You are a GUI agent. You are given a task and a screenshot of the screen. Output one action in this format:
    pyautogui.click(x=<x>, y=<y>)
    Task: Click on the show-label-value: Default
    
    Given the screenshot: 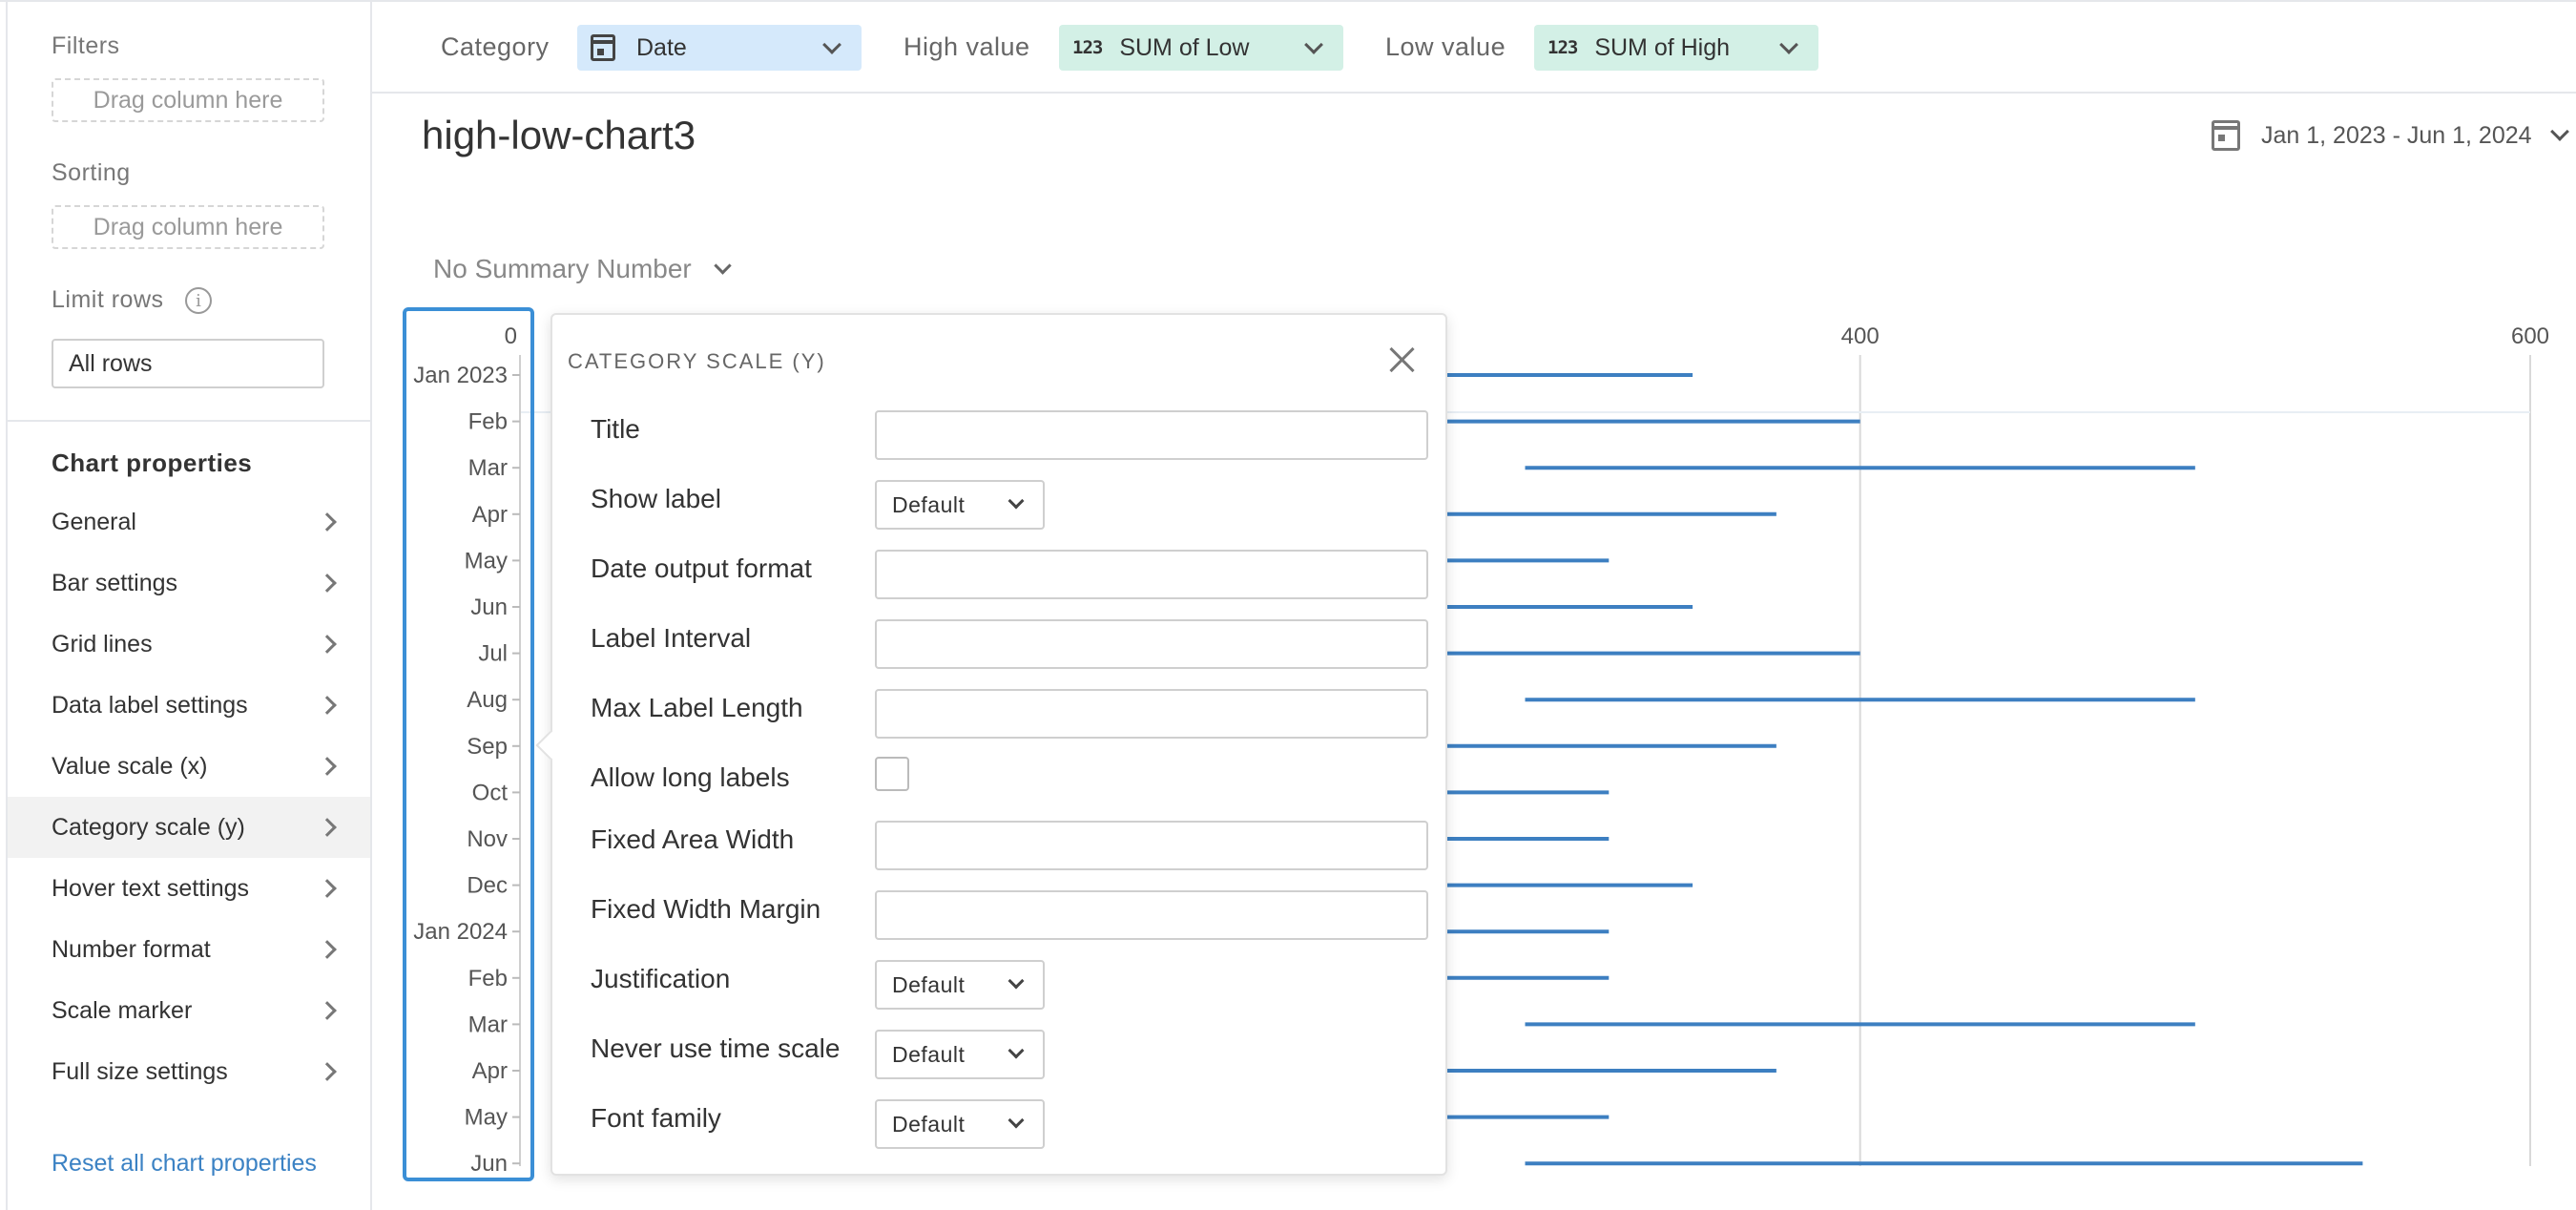 What is the action you would take?
    pyautogui.click(x=929, y=504)
    